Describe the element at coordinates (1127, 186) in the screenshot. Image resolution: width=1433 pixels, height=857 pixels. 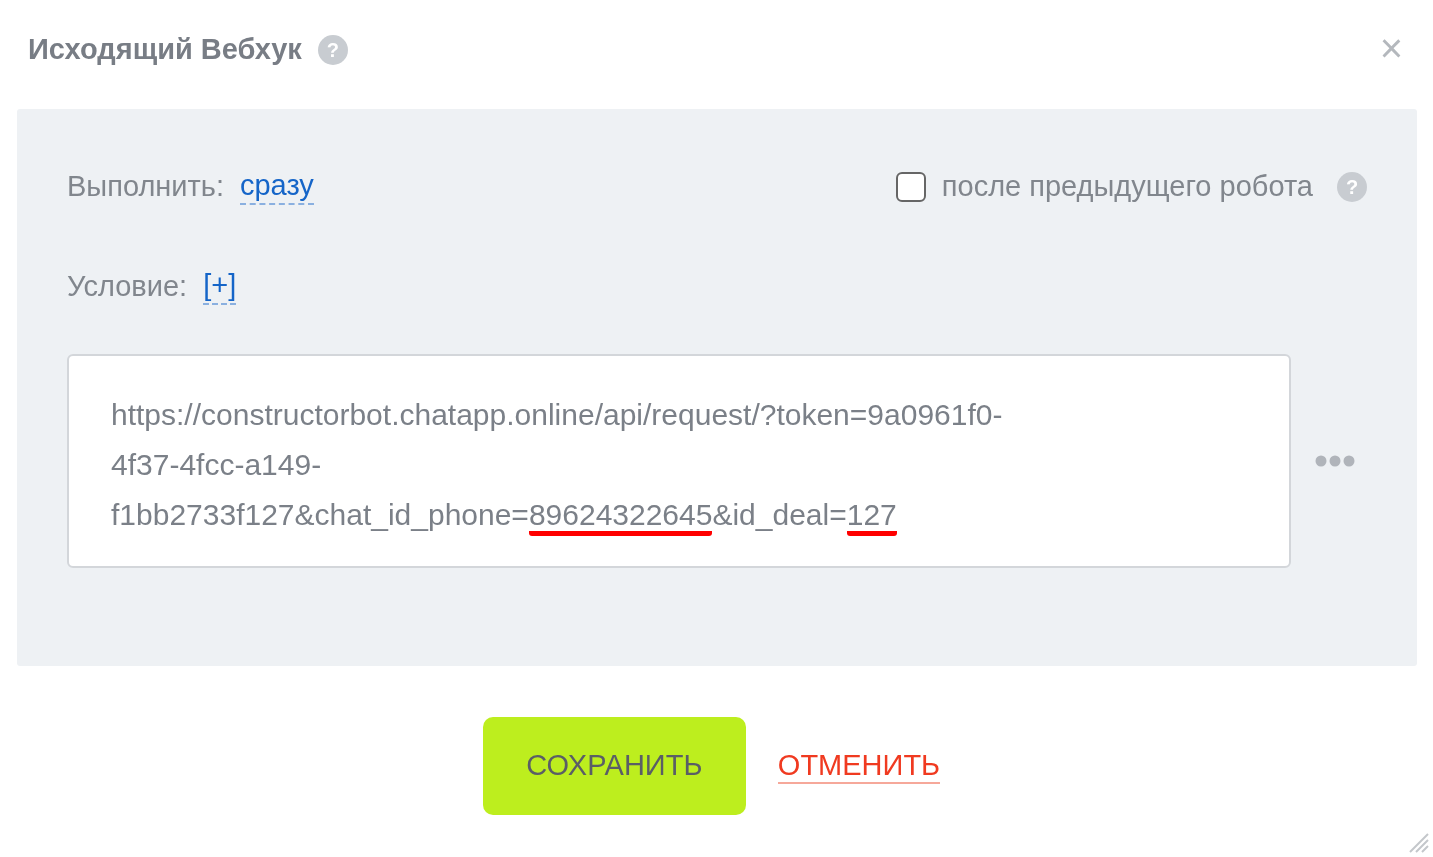
I see `checkbox-label: после предыдущего робота` at that location.